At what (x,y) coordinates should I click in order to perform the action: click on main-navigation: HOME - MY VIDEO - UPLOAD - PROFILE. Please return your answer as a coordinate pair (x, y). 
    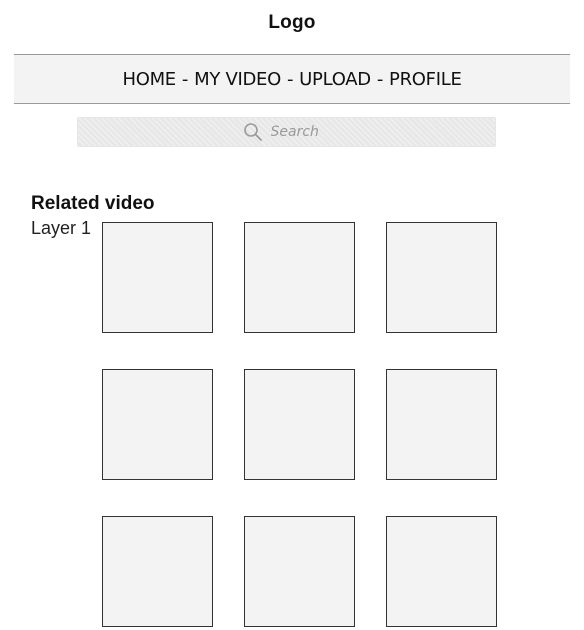
    Looking at the image, I should click on (292, 79).